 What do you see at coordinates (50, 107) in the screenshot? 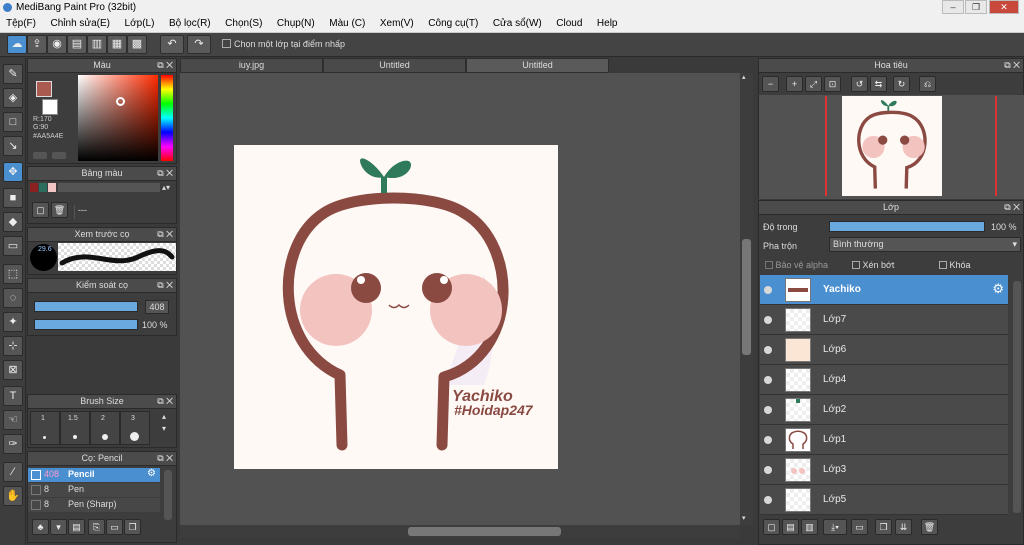
I see `secondary-color-swatch` at bounding box center [50, 107].